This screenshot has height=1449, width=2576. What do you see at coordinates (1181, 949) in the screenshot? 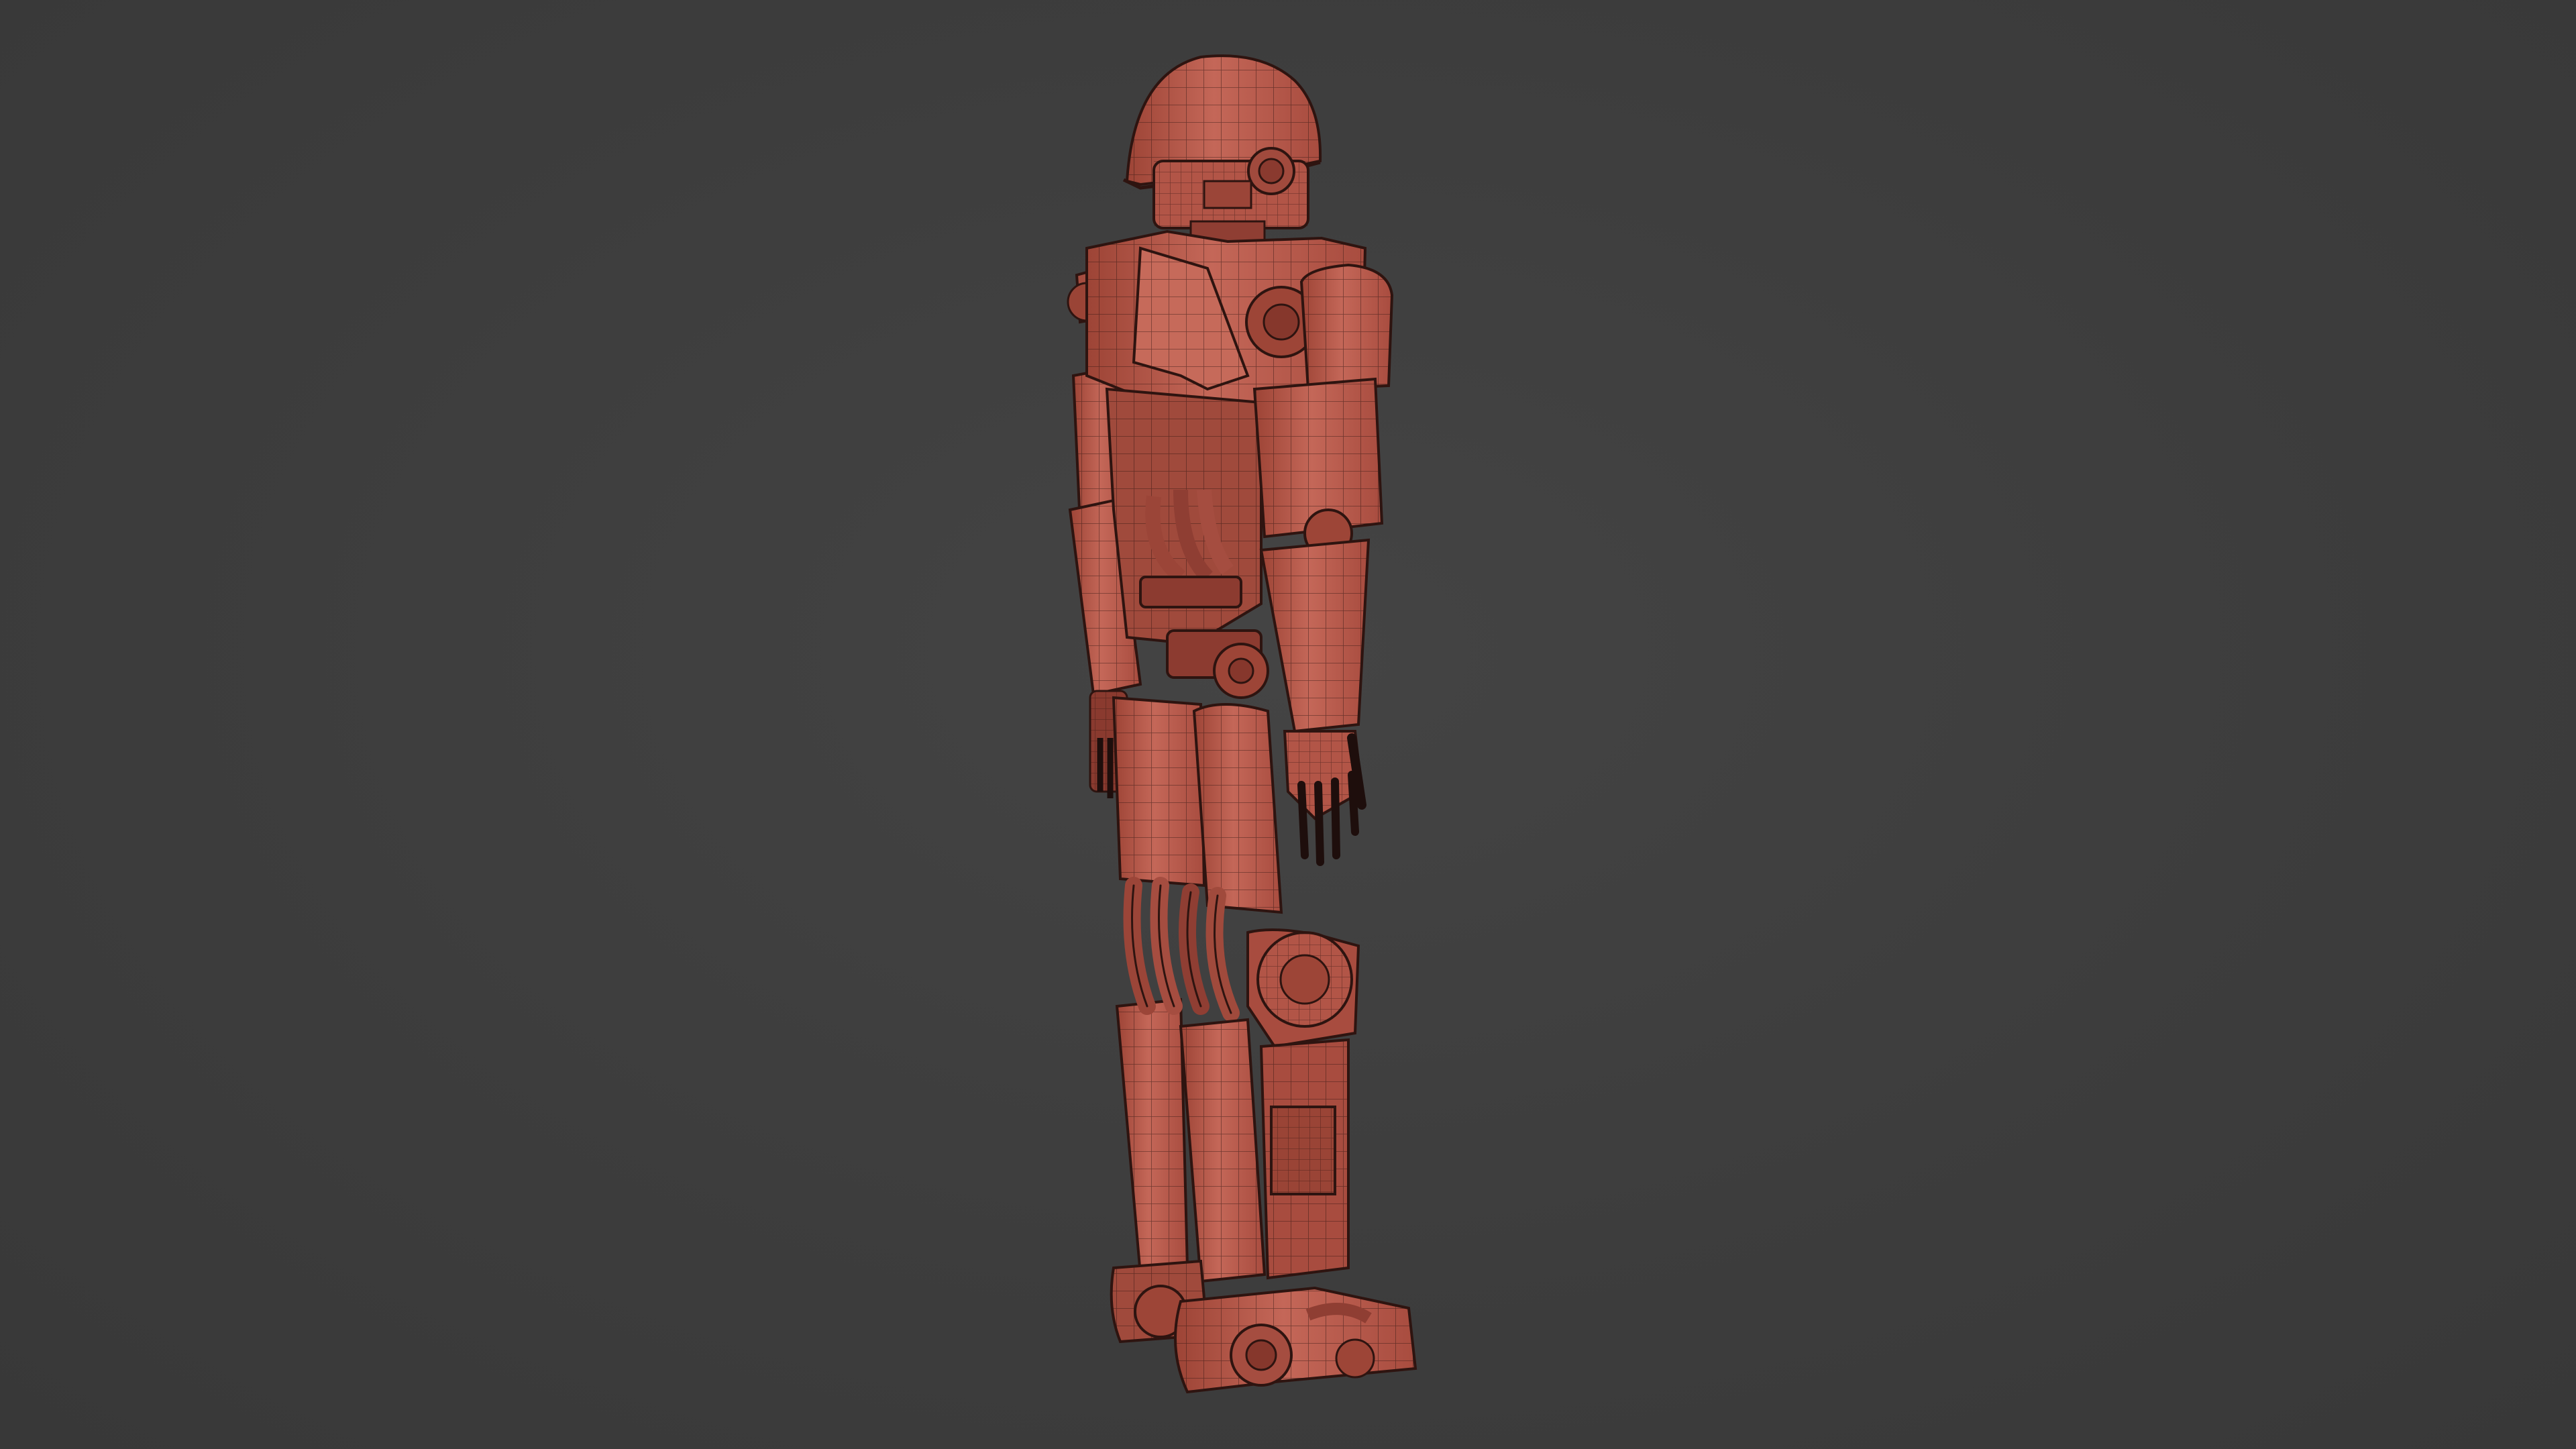
I see `knee-pistons` at bounding box center [1181, 949].